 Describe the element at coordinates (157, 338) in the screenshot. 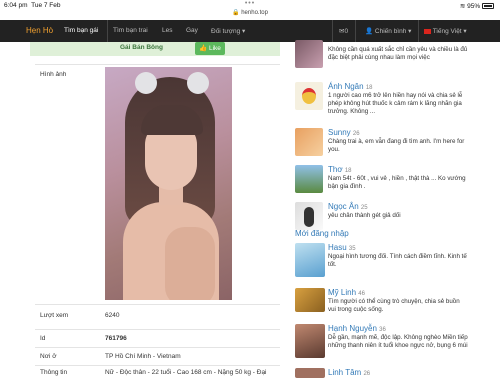

I see `id-row: Id 761796` at that location.